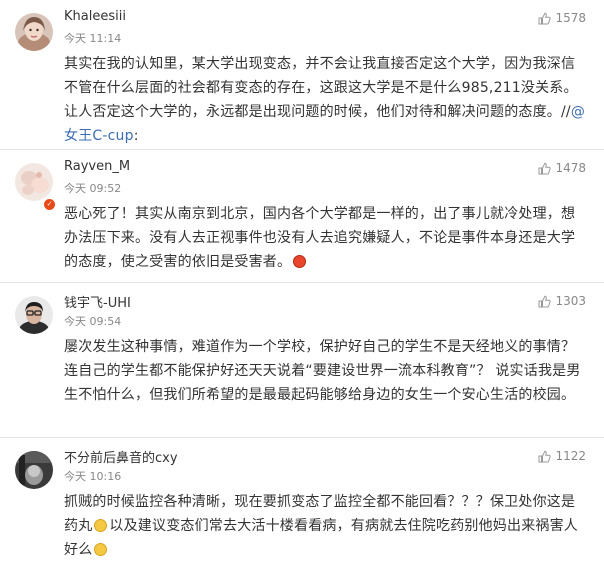 This screenshot has width=604, height=566. What do you see at coordinates (97, 301) in the screenshot?
I see `comment-username: 钱宇飞-UHI` at bounding box center [97, 301].